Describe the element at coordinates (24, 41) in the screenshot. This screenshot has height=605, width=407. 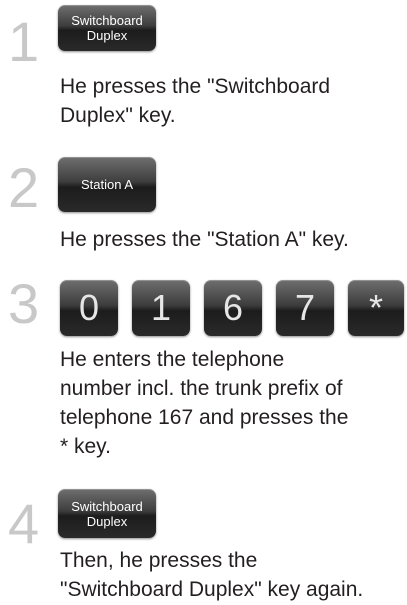
I see `step-number-1: 1` at that location.